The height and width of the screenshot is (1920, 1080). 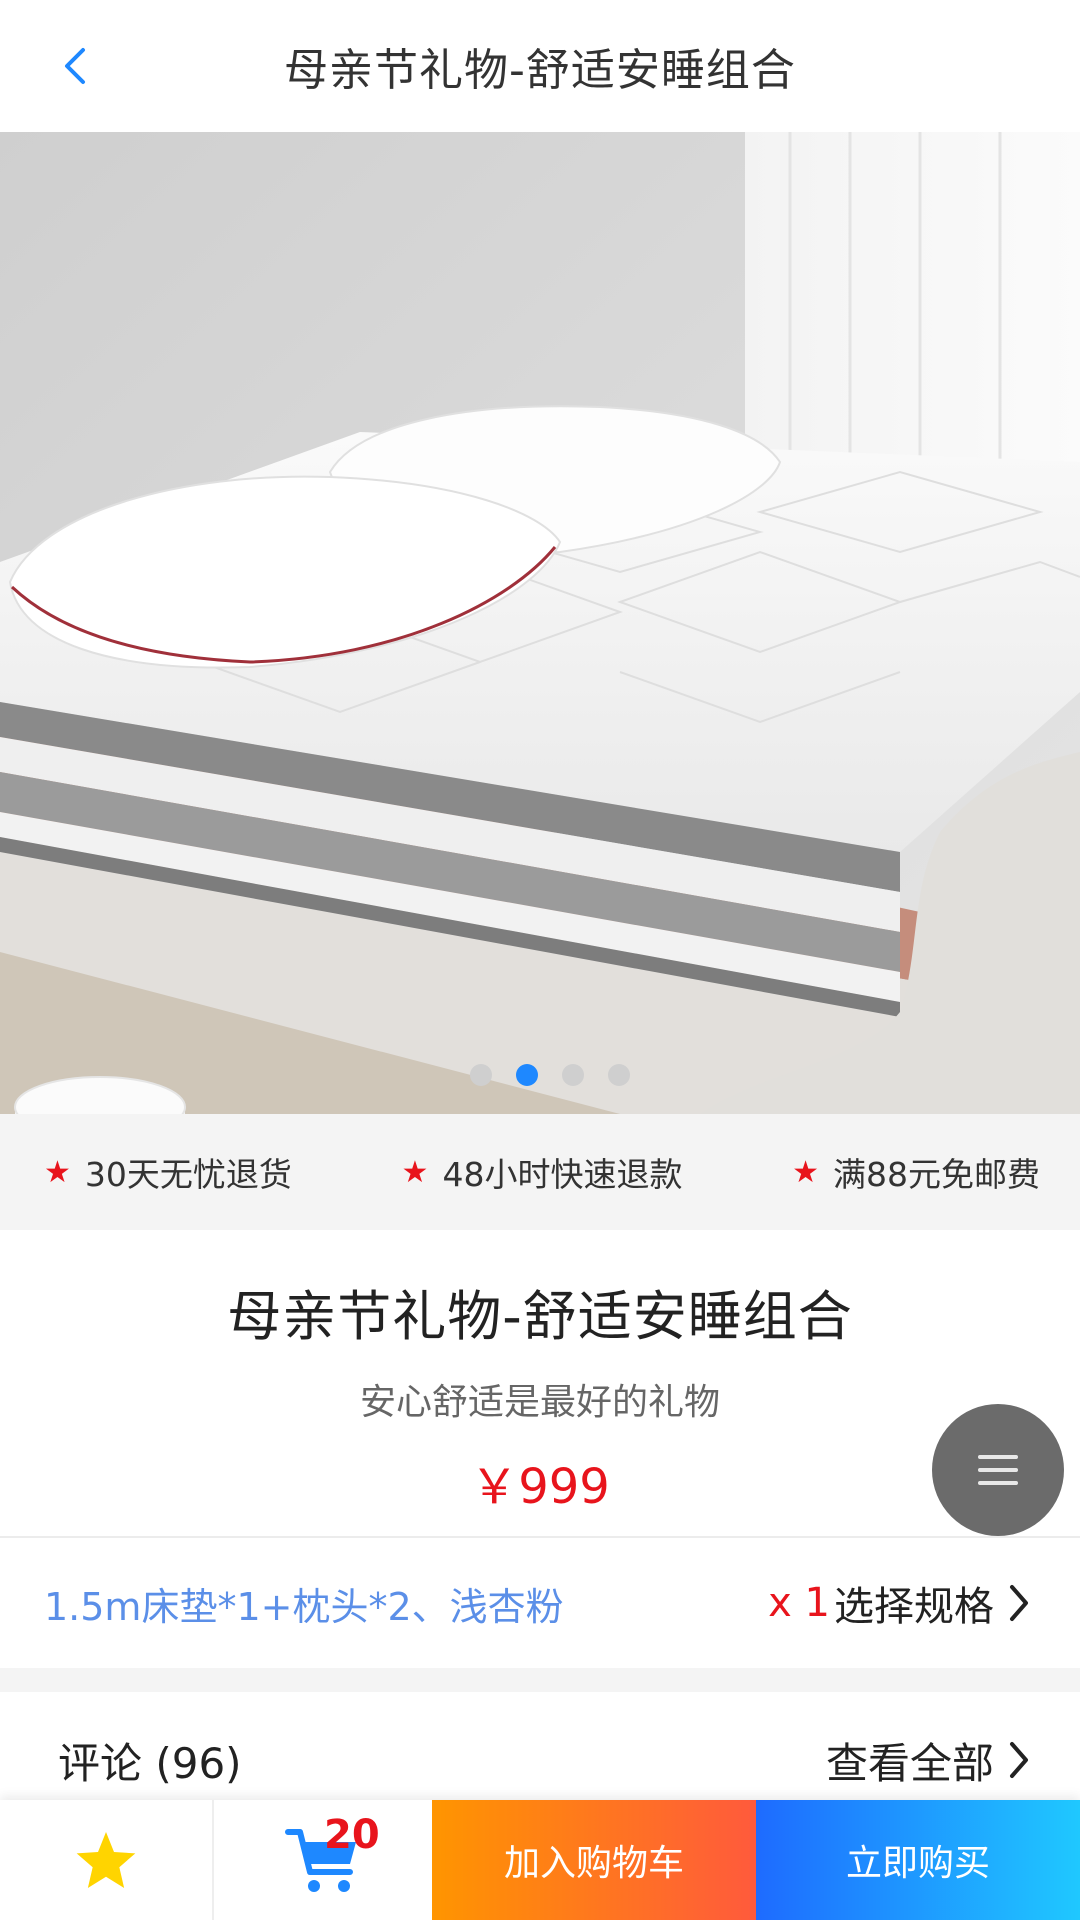 What do you see at coordinates (562, 1174) in the screenshot?
I see `service-label: 48小时快速退款` at bounding box center [562, 1174].